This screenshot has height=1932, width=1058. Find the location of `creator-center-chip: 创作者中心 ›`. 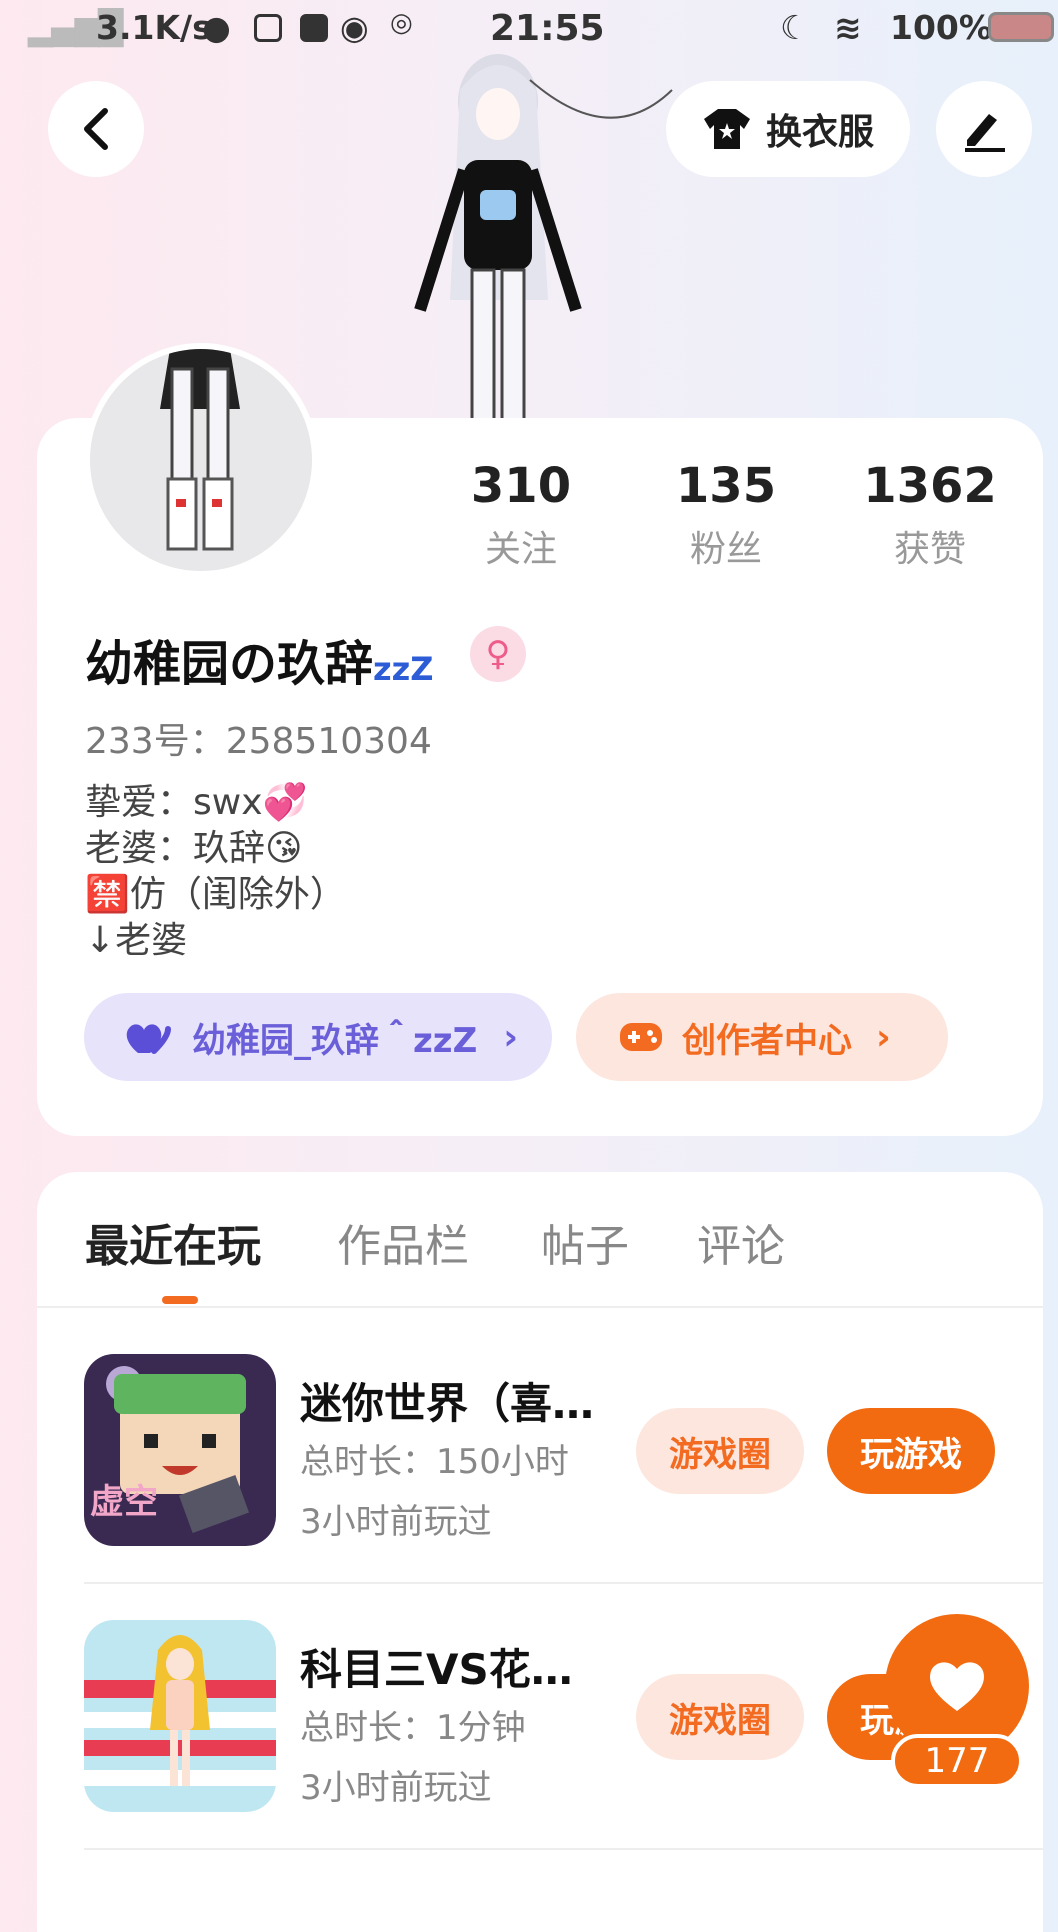

creator-center-chip: 创作者中心 › is located at coordinates (762, 1037).